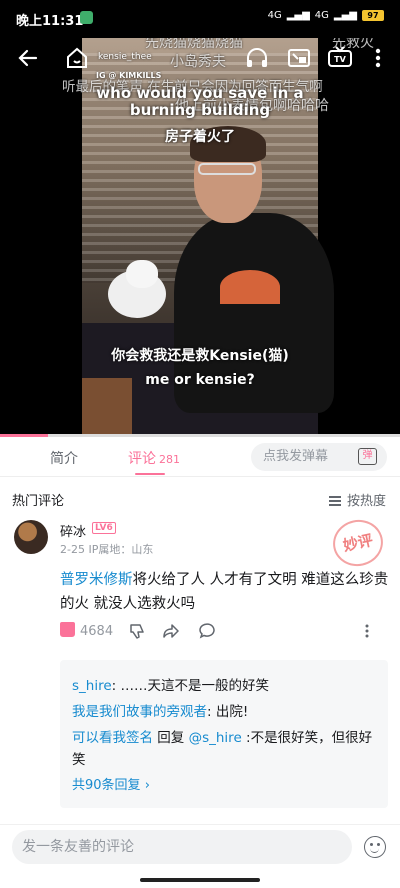 This screenshot has width=400, height=888. Describe the element at coordinates (104, 528) in the screenshot. I see `level-badge: LV6` at that location.